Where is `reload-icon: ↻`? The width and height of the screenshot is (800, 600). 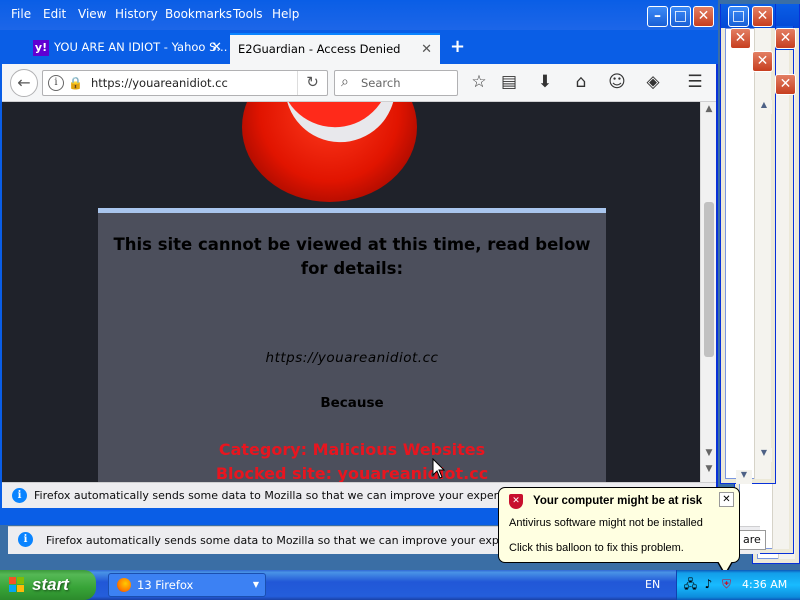 reload-icon: ↻ is located at coordinates (312, 83).